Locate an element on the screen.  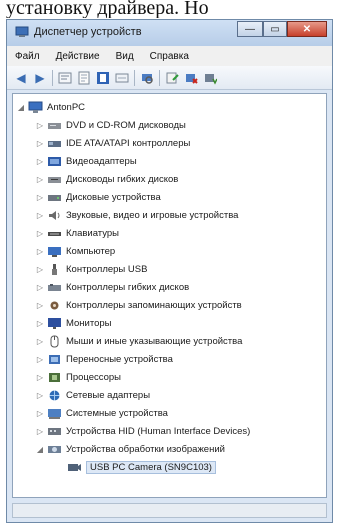
tree-item-network: ▷ Сетевые адаптеры is located at coordinates (92, 395).